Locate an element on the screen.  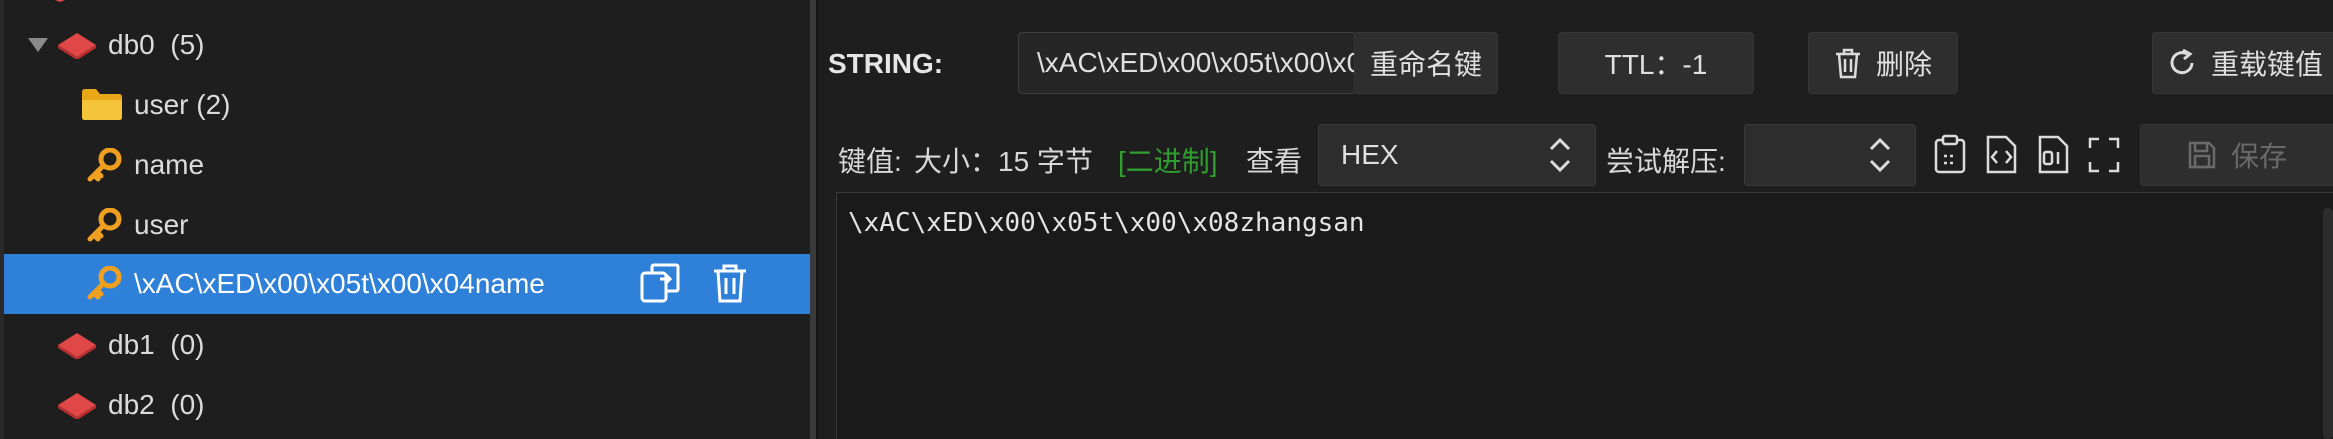
decompress-select is located at coordinates (1830, 155).